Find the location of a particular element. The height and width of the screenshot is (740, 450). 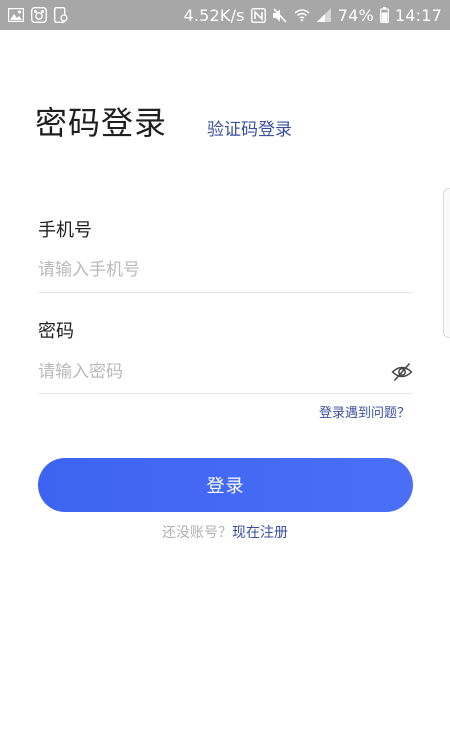

register-hint: 还没账号？ is located at coordinates (197, 533).